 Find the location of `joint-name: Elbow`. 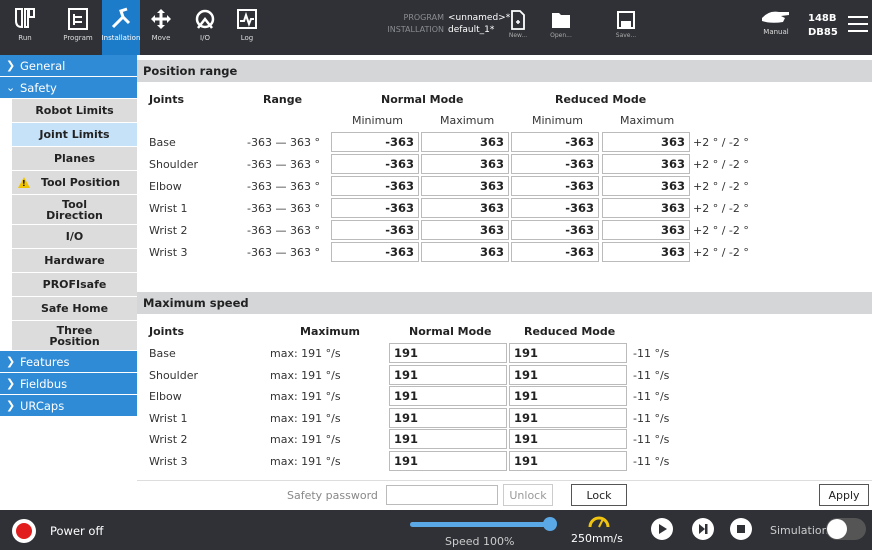

joint-name: Elbow is located at coordinates (165, 396).